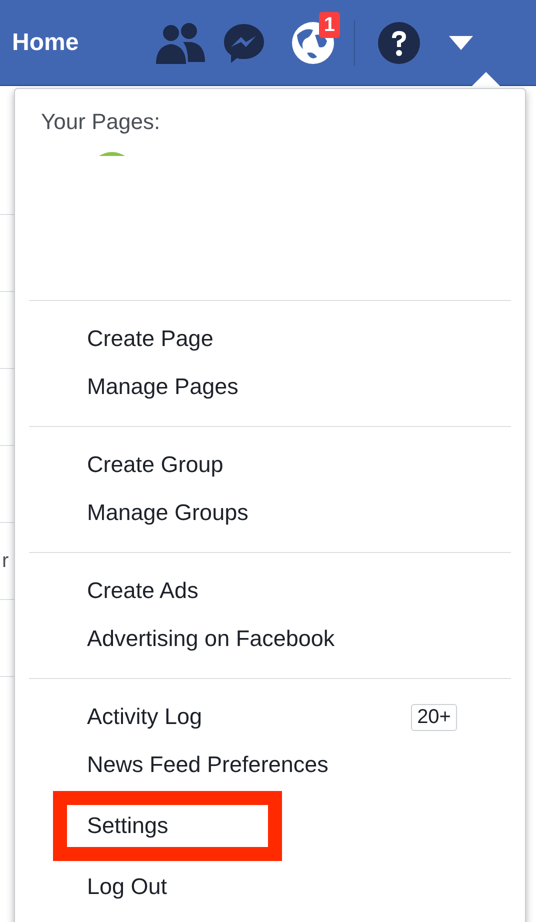  What do you see at coordinates (144, 717) in the screenshot?
I see `menu-item: Activity Log` at bounding box center [144, 717].